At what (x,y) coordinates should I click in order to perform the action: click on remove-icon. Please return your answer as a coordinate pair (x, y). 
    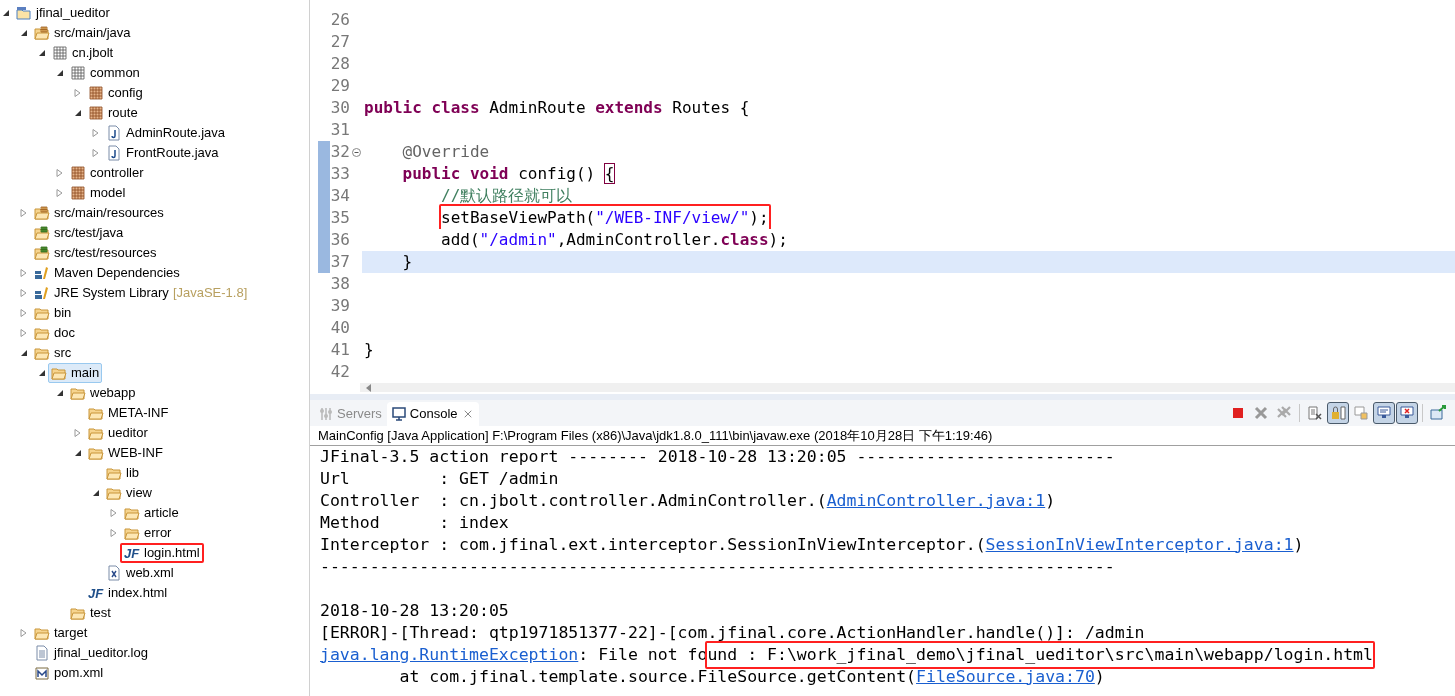
    Looking at the image, I should click on (1261, 413).